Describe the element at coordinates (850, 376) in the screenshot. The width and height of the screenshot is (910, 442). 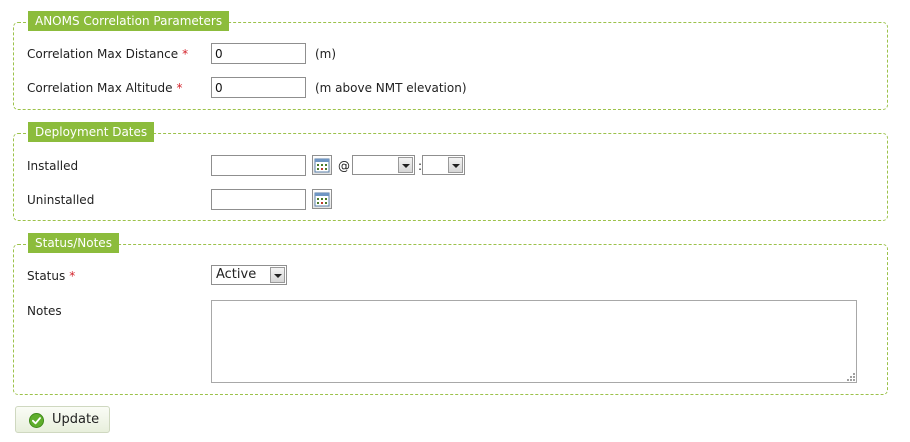
I see `resize-grip-icon` at that location.